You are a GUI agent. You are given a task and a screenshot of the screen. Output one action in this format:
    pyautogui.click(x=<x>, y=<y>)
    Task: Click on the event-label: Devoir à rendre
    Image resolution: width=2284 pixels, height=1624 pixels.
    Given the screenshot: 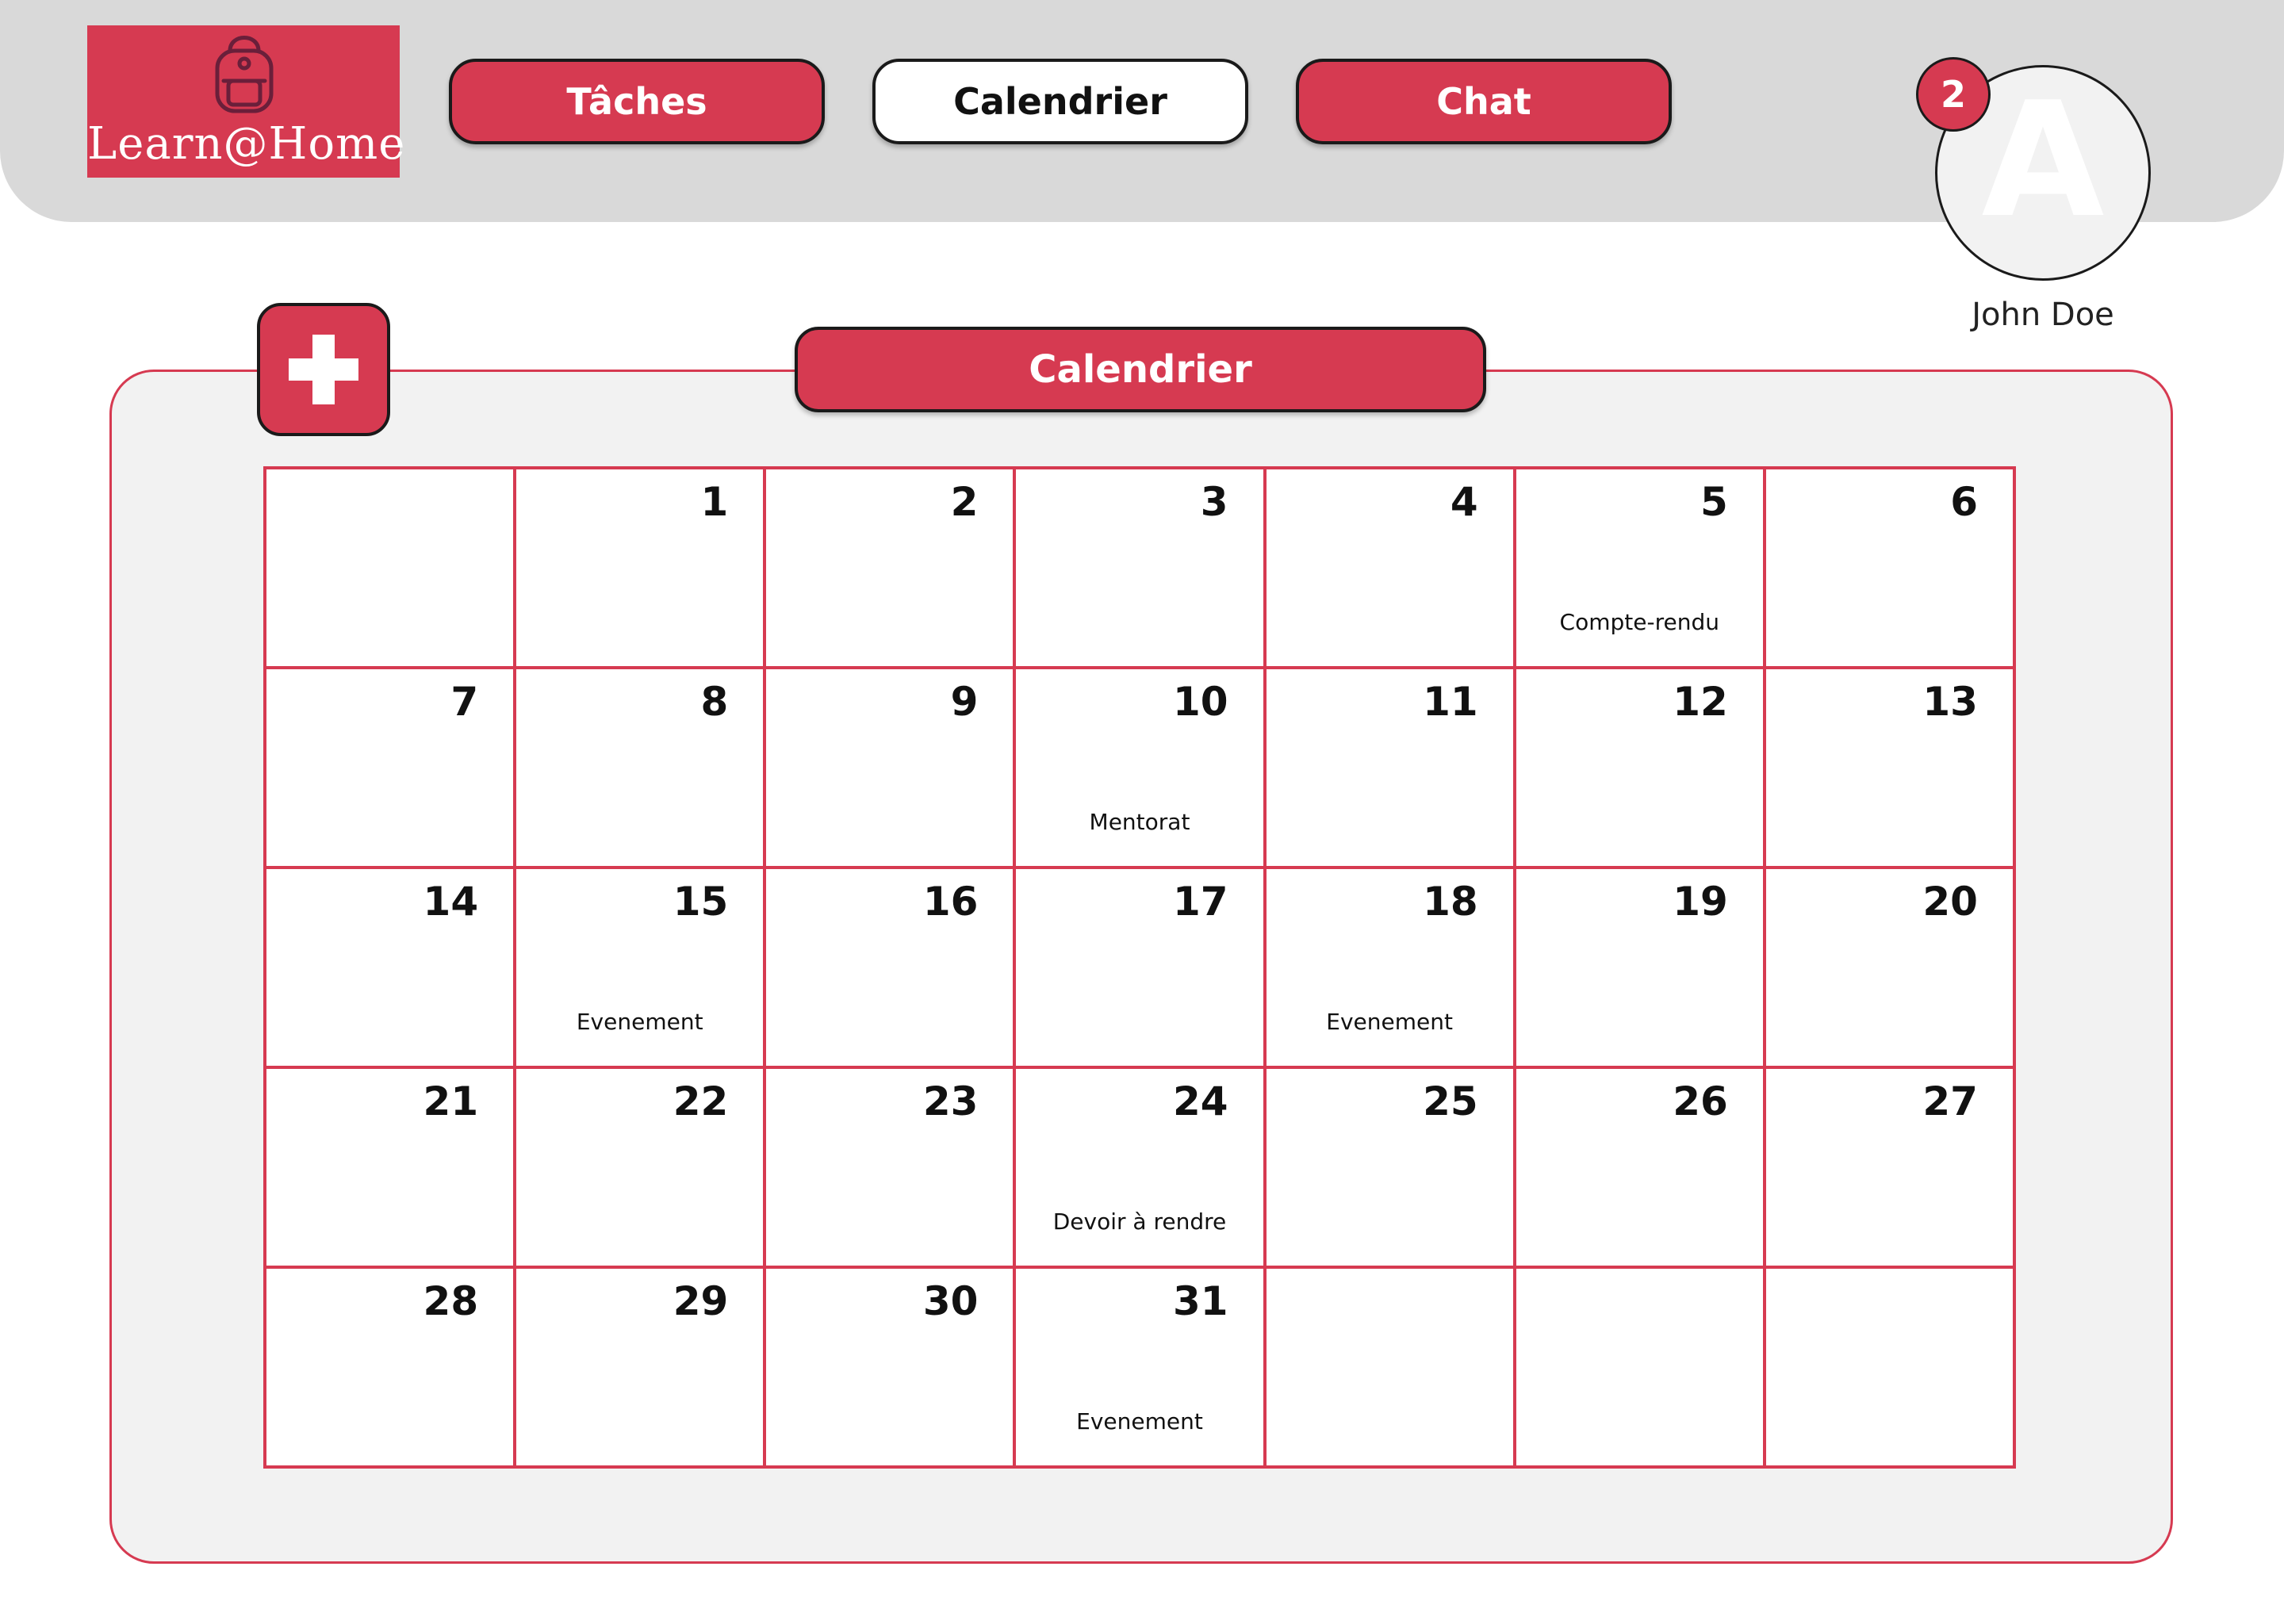 What is the action you would take?
    pyautogui.click(x=1139, y=1221)
    